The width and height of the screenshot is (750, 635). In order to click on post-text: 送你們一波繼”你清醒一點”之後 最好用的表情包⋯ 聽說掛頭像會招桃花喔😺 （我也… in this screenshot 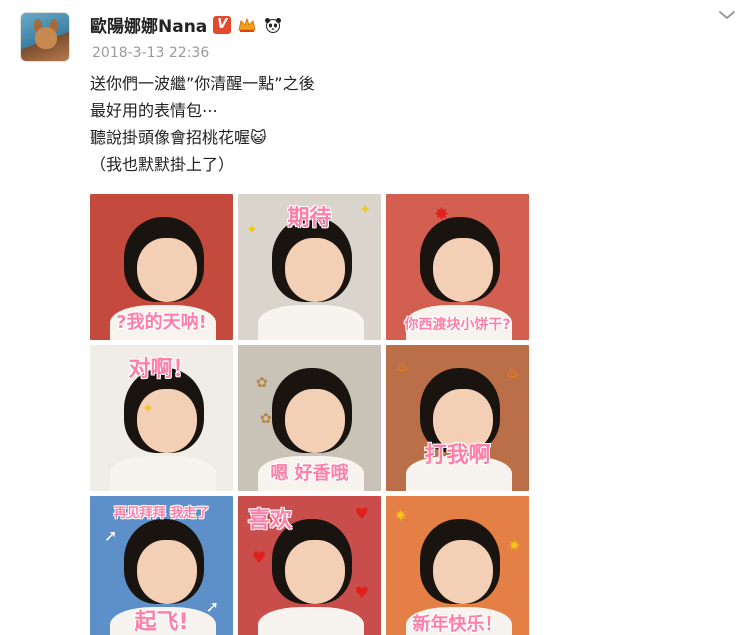, I will do `click(202, 124)`.